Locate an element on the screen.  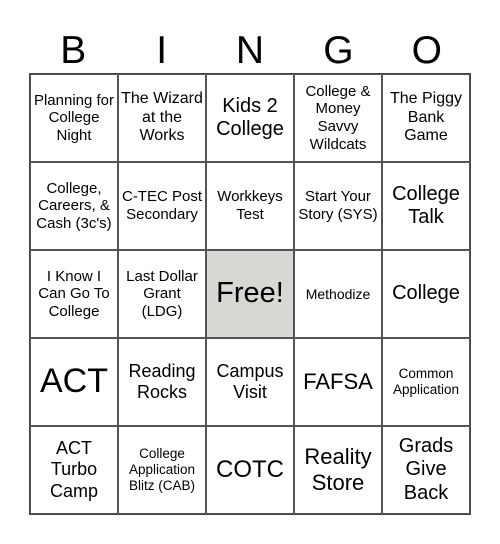
bingo-header: B I N G O is located at coordinates (250, 51).